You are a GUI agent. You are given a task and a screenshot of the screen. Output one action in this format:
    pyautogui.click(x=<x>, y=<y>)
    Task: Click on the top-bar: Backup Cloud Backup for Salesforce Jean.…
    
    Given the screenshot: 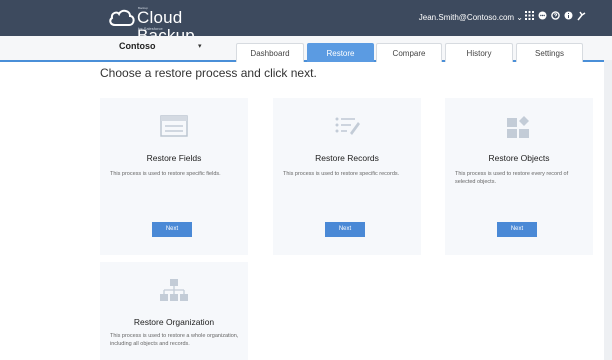 What is the action you would take?
    pyautogui.click(x=306, y=22)
    